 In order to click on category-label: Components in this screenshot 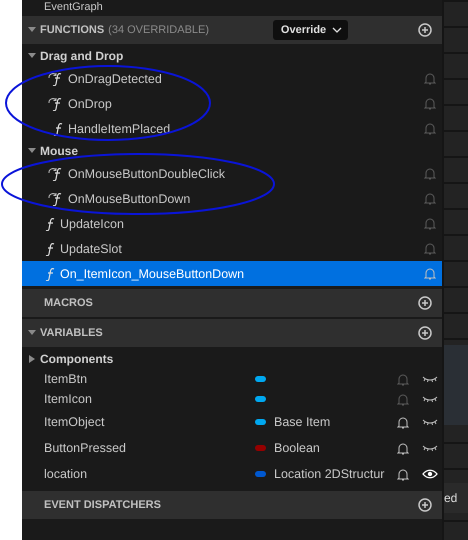, I will do `click(232, 359)`.